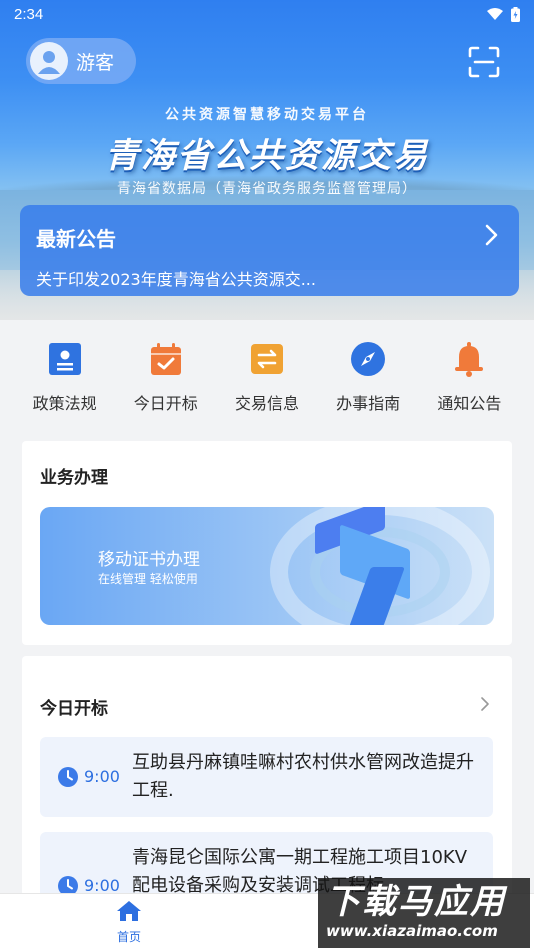 Image resolution: width=534 pixels, height=950 pixels. What do you see at coordinates (303, 776) in the screenshot?
I see `item-name: 互助县丹麻镇哇嘛村农村供水管网改造提升工程.` at bounding box center [303, 776].